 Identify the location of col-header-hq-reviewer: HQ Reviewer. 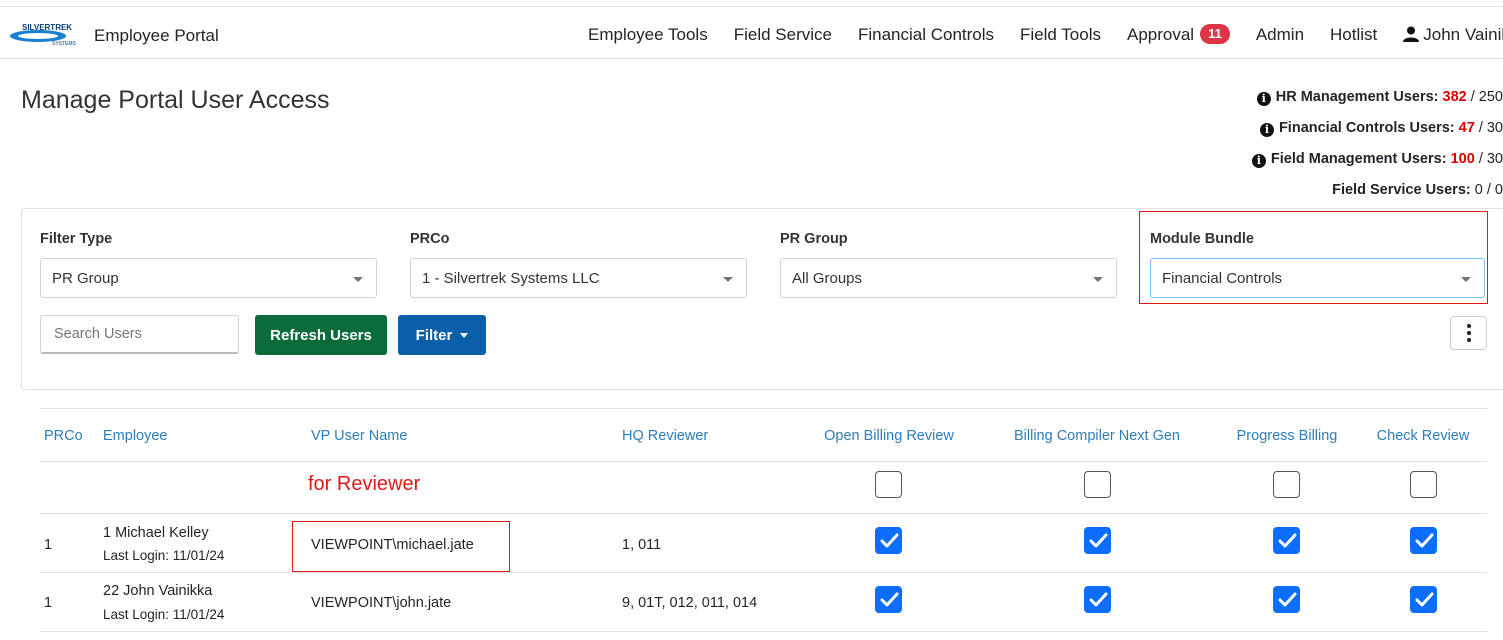
(665, 436).